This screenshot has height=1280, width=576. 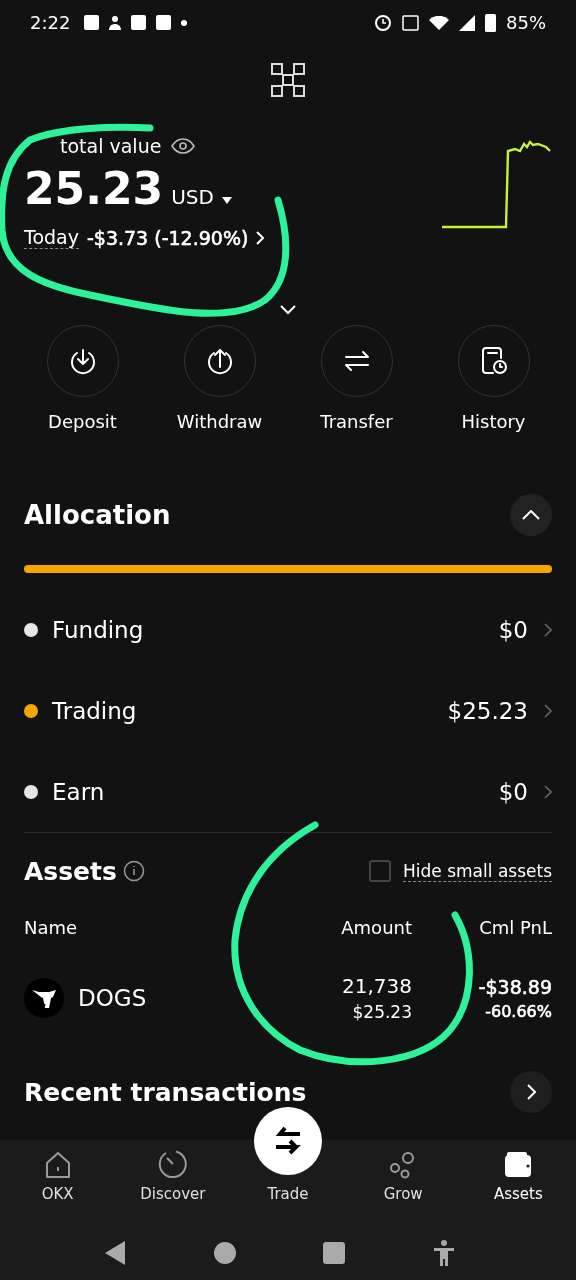 What do you see at coordinates (288, 1166) in the screenshot?
I see `nav-tab: Trade` at bounding box center [288, 1166].